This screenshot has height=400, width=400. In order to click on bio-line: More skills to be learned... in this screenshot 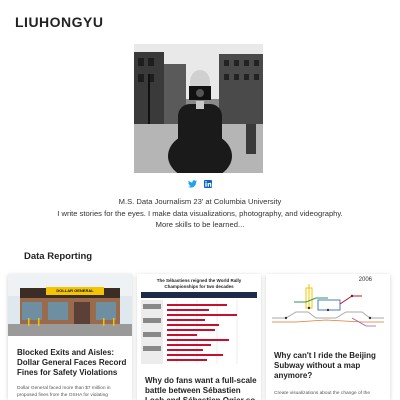, I will do `click(200, 224)`.